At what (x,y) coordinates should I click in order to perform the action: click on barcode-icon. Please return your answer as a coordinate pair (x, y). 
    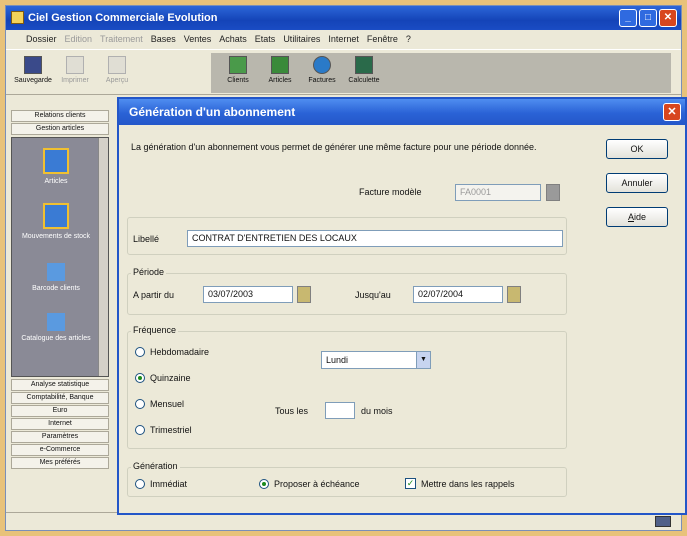
    Looking at the image, I should click on (56, 272).